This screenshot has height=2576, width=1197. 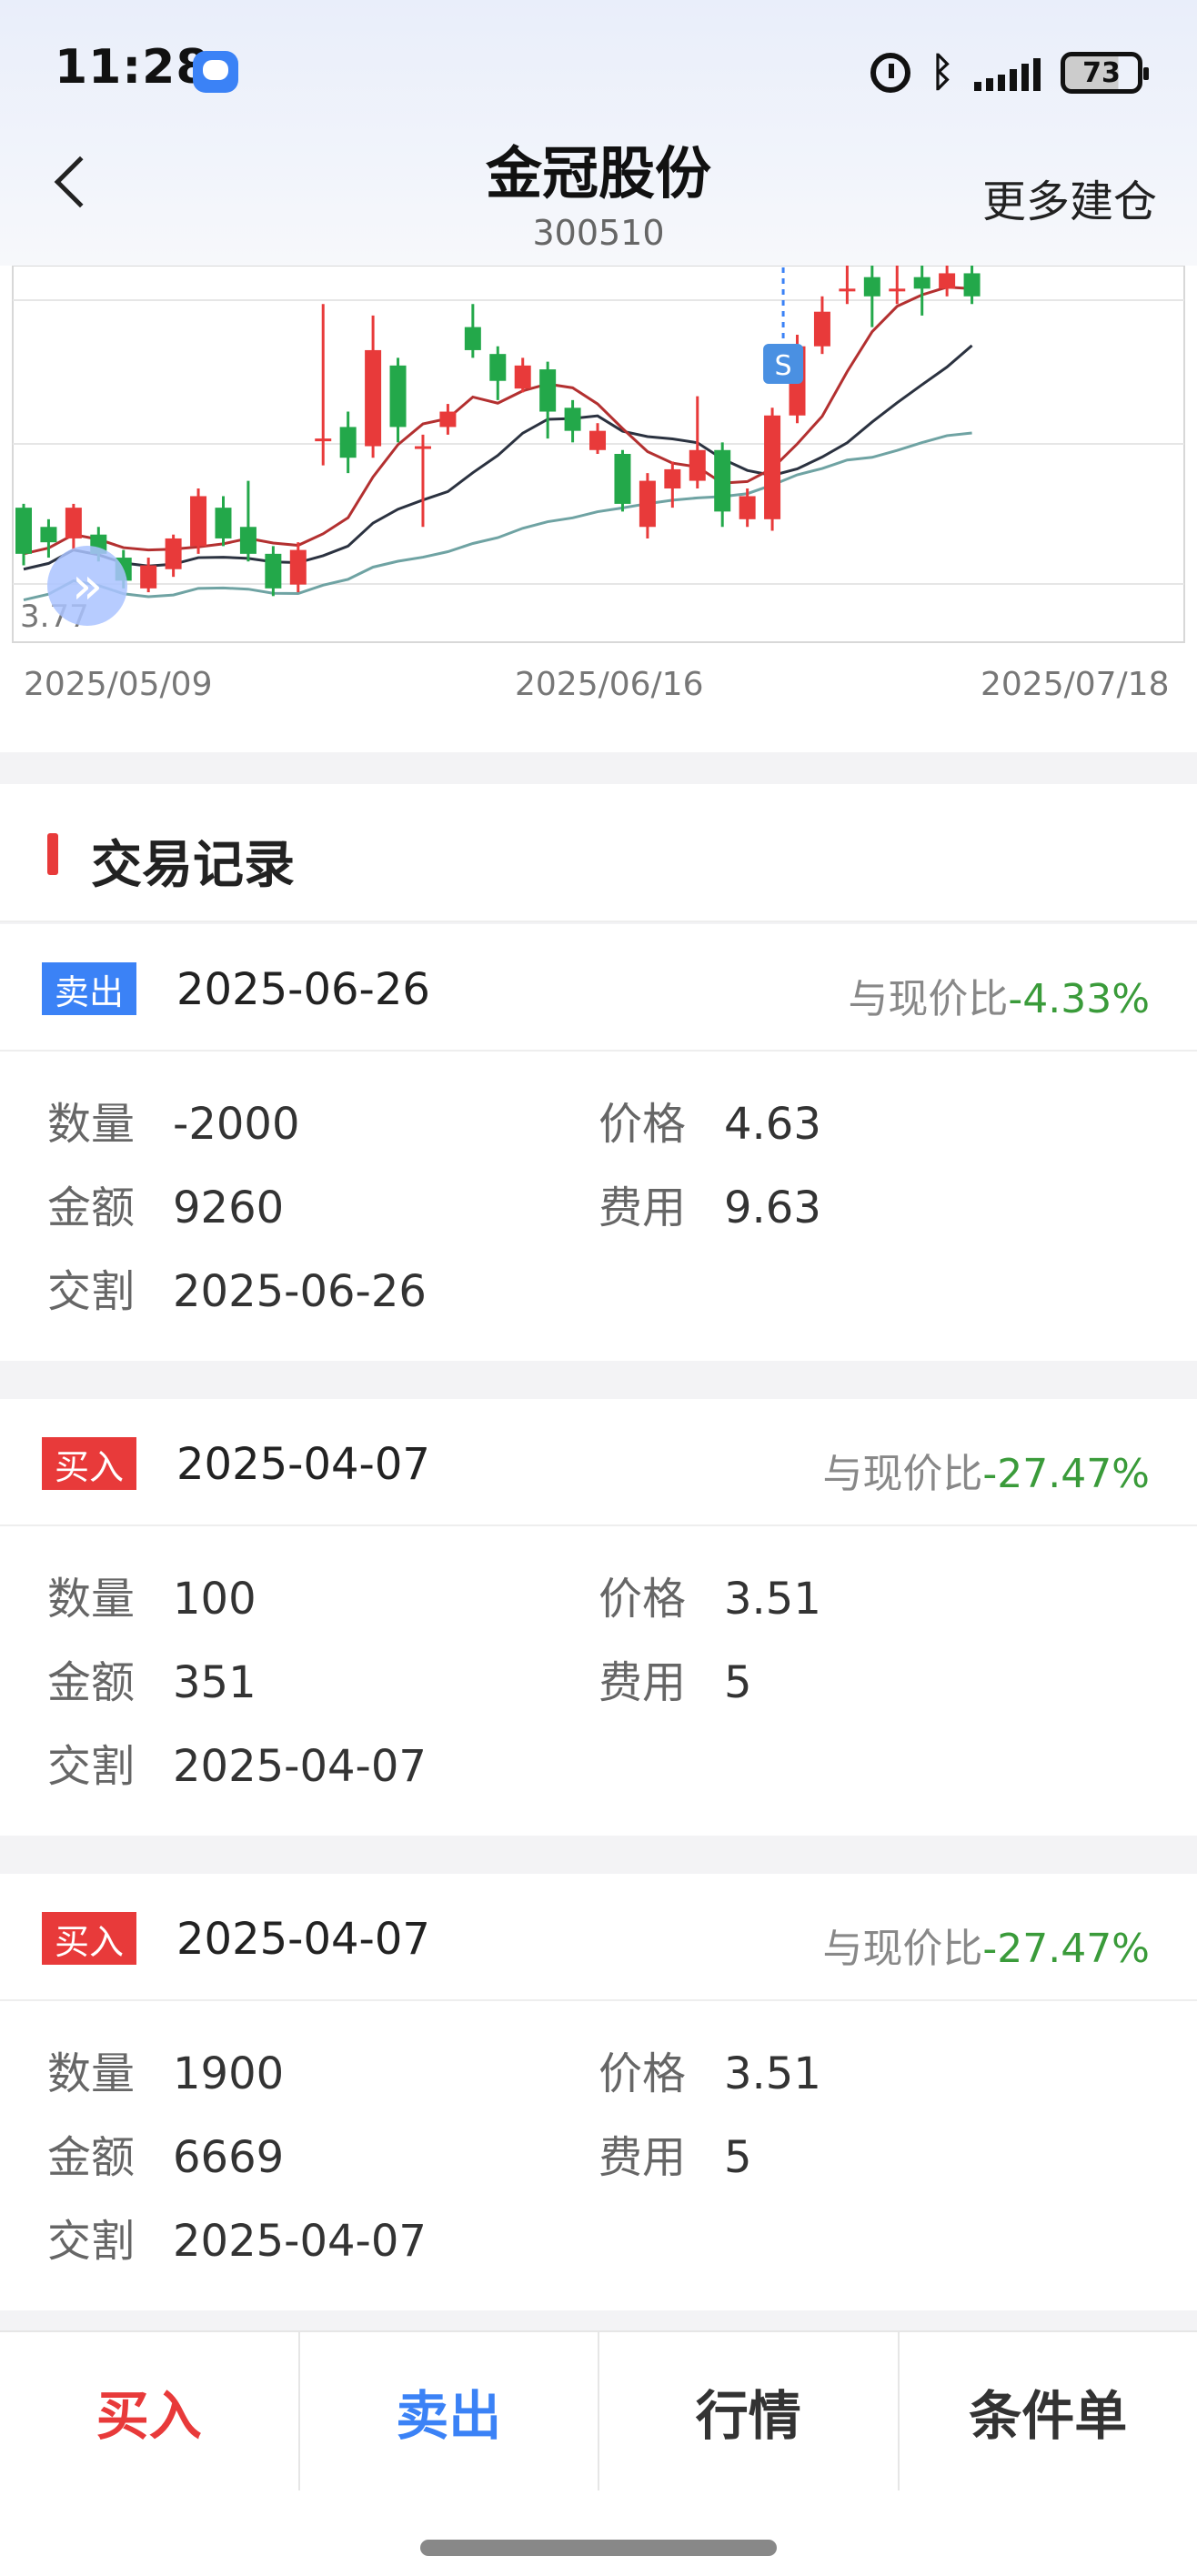 I want to click on signal-icon, so click(x=1007, y=73).